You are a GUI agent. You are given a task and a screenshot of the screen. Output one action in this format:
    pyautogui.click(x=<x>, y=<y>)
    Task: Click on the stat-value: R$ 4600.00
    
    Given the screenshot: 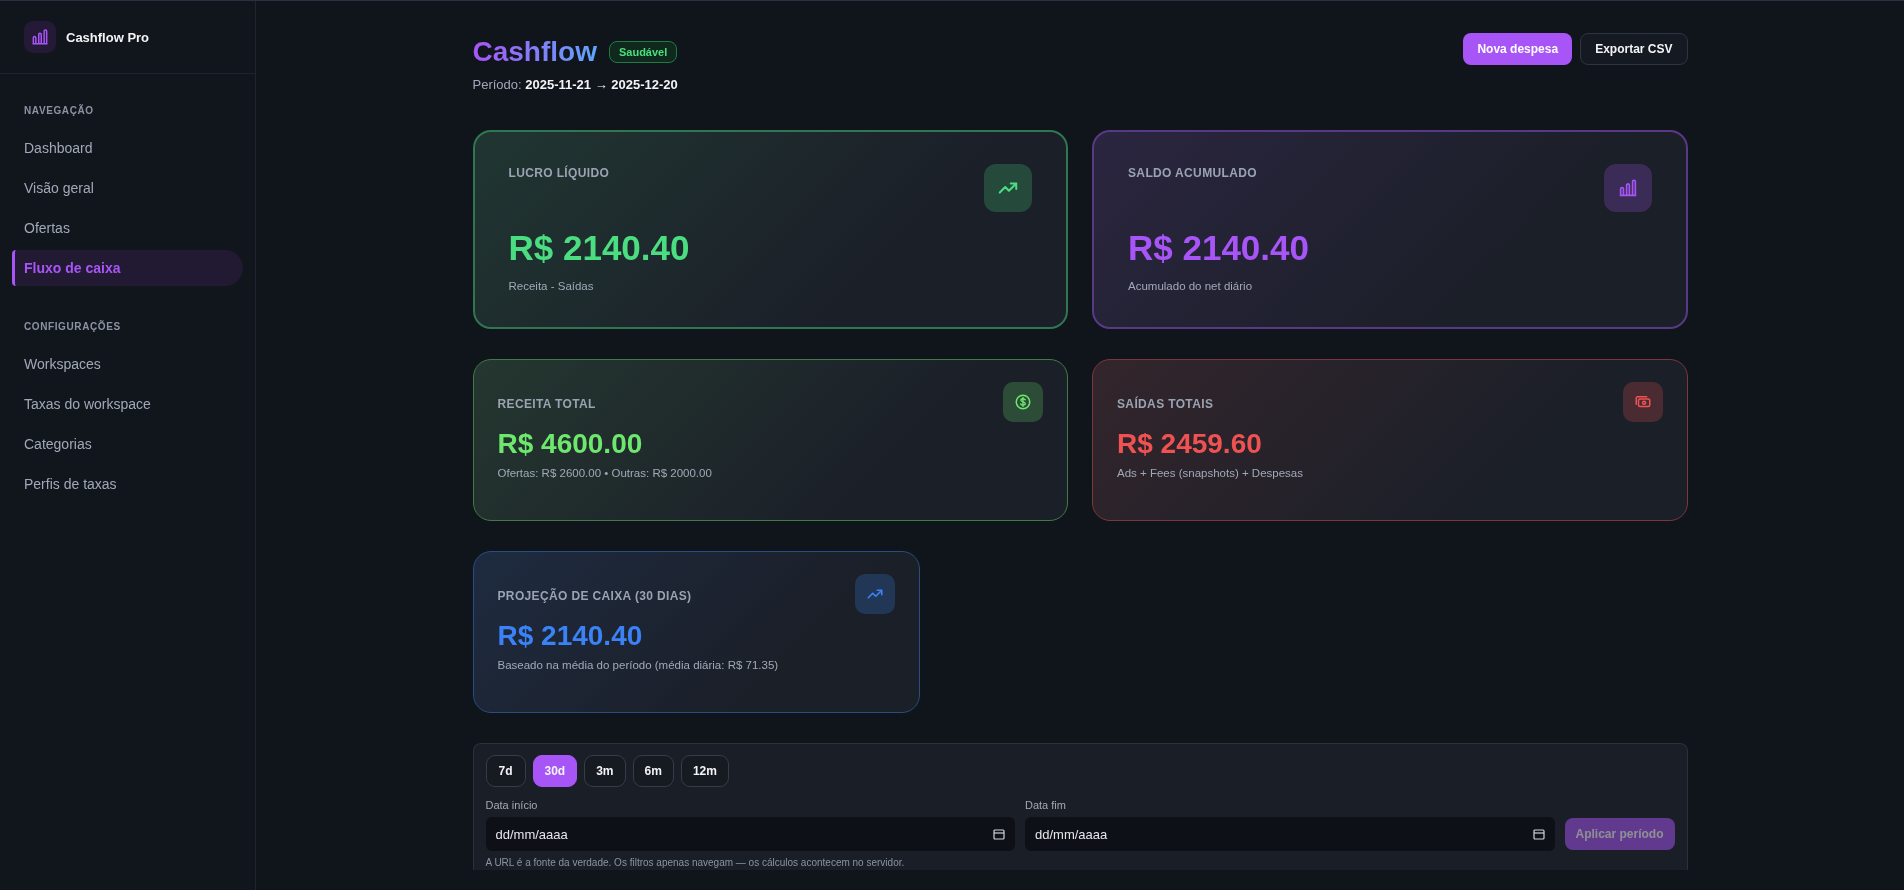 What is the action you would take?
    pyautogui.click(x=570, y=444)
    